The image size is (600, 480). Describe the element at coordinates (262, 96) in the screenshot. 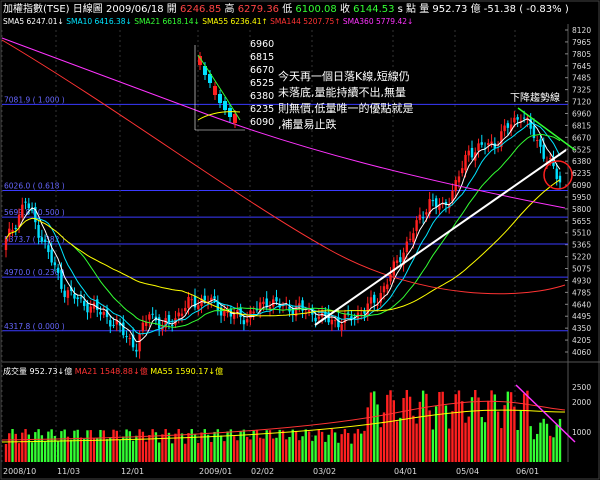

I see `inset-price-label: 6380` at that location.